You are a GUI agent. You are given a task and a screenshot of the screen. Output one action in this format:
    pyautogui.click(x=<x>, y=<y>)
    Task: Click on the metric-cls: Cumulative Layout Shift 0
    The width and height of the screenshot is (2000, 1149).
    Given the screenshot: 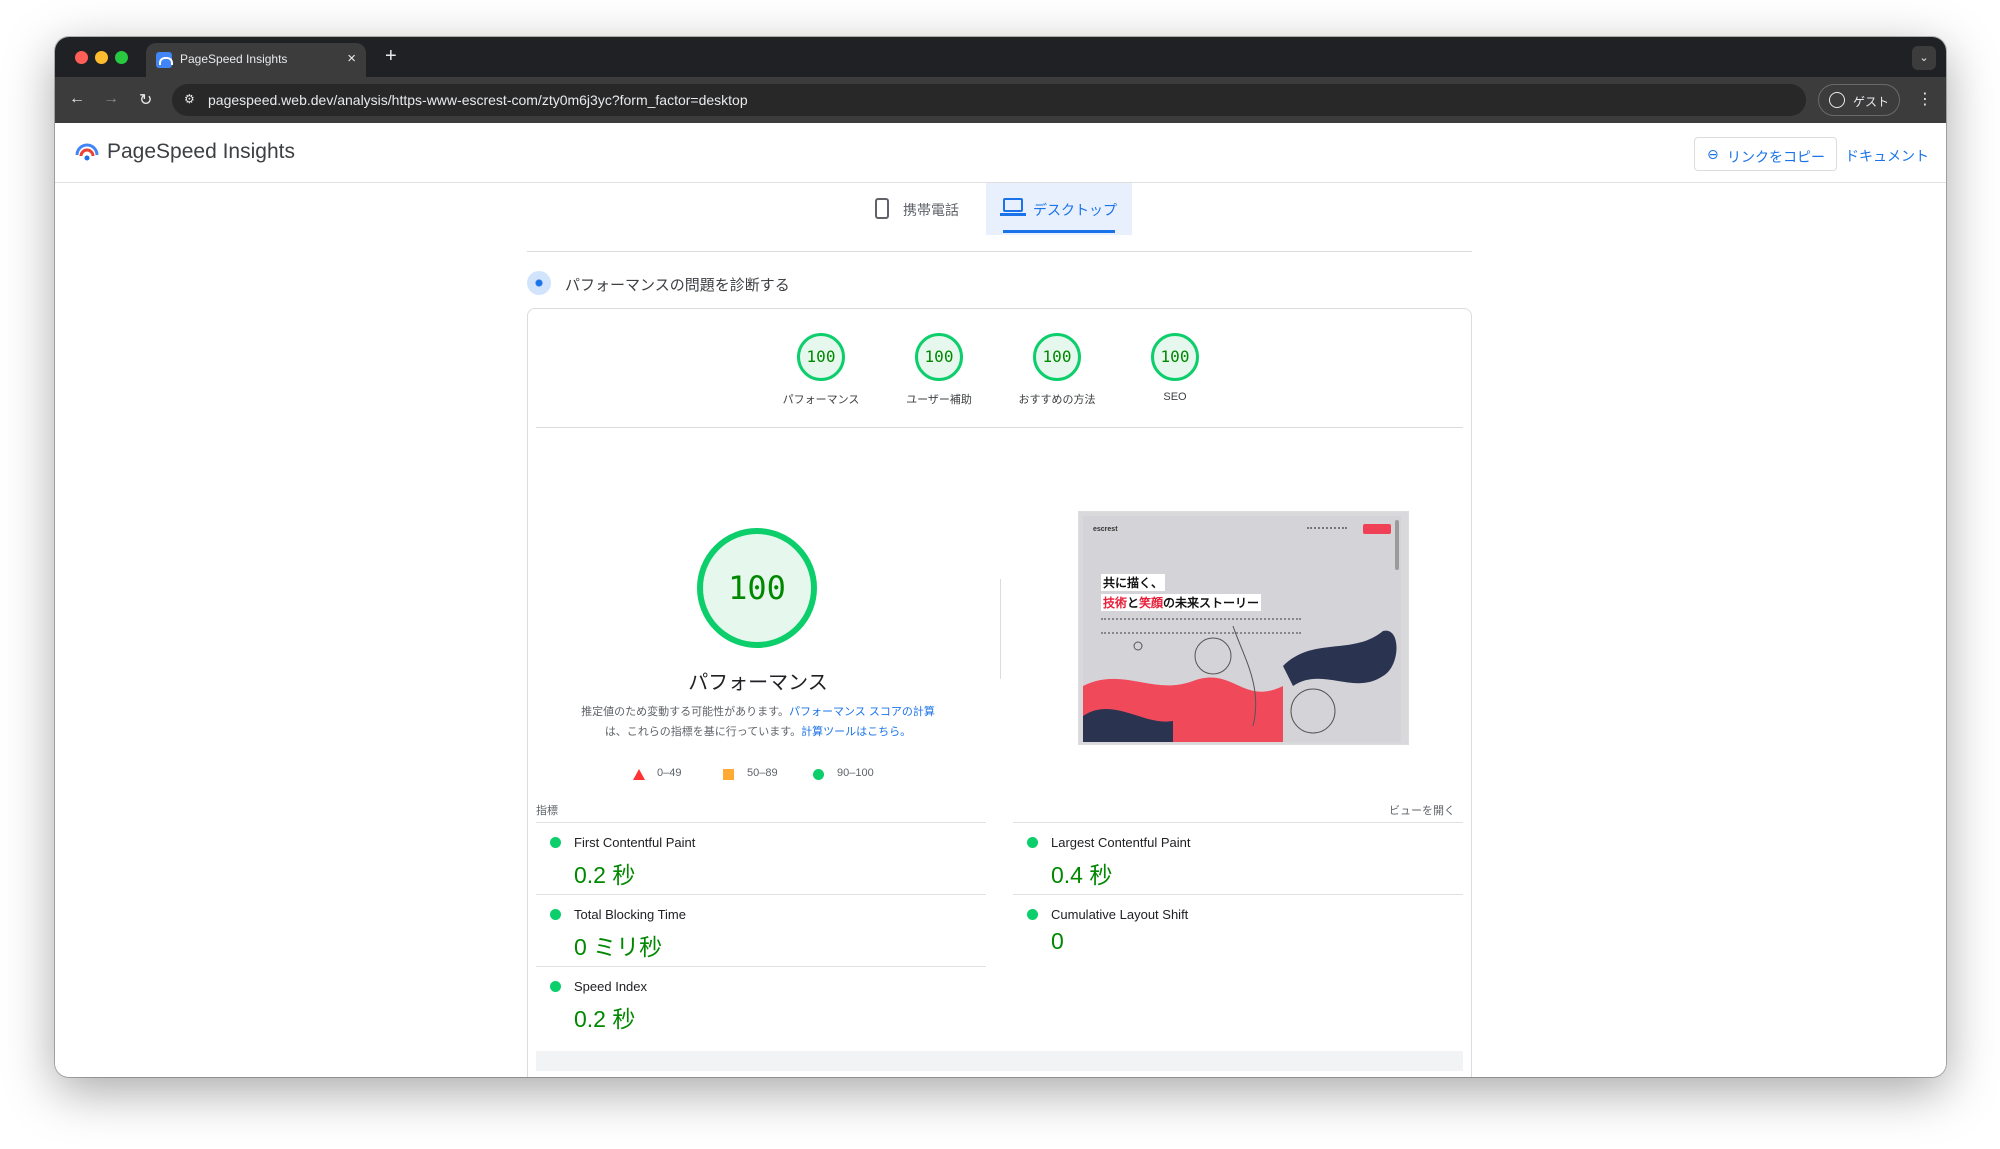 What is the action you would take?
    pyautogui.click(x=1238, y=930)
    